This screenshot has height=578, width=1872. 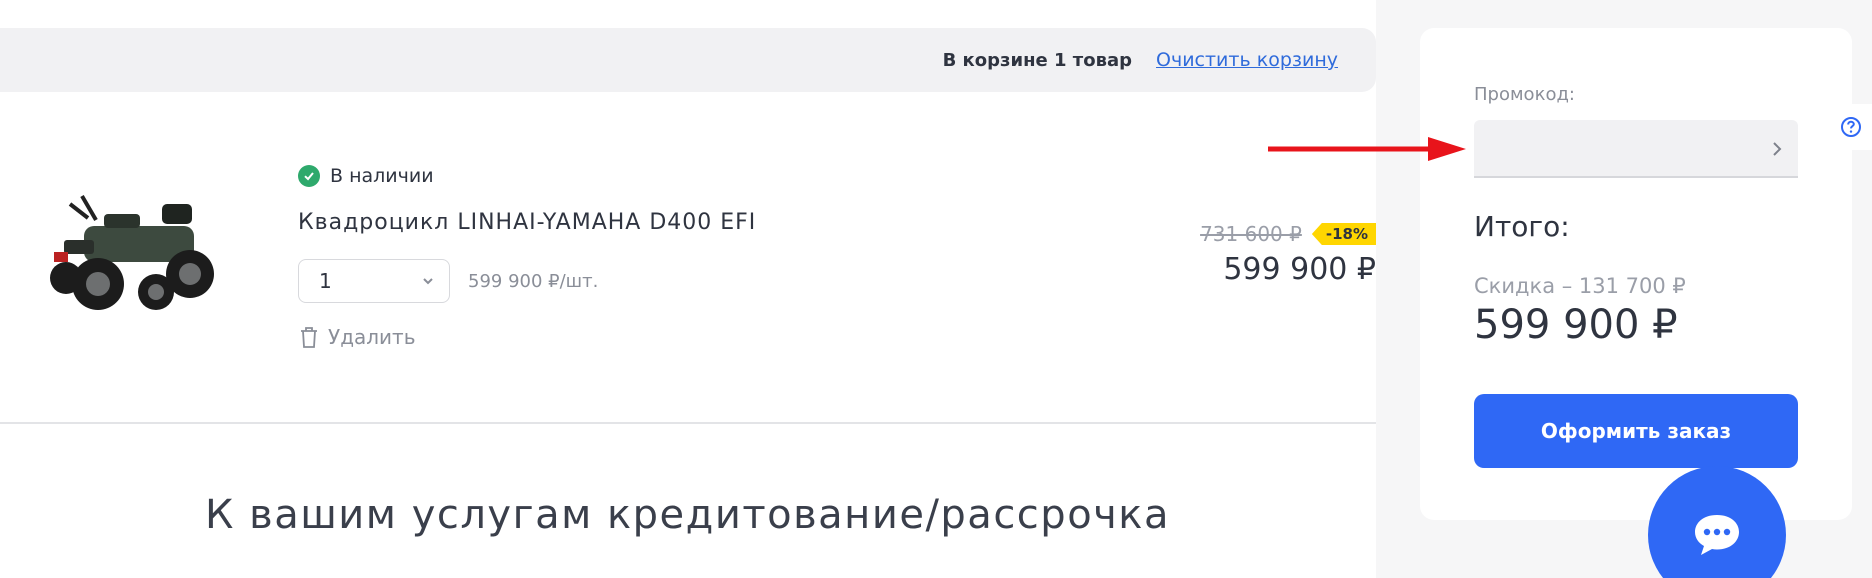 I want to click on promo-field, so click(x=1636, y=149).